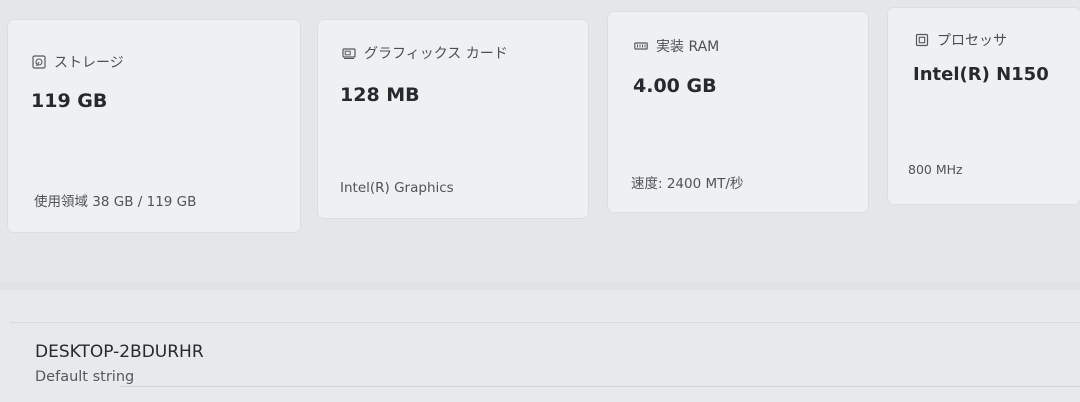 Image resolution: width=1080 pixels, height=402 pixels. Describe the element at coordinates (688, 47) in the screenshot. I see `ram-label: 実装 RAM` at that location.